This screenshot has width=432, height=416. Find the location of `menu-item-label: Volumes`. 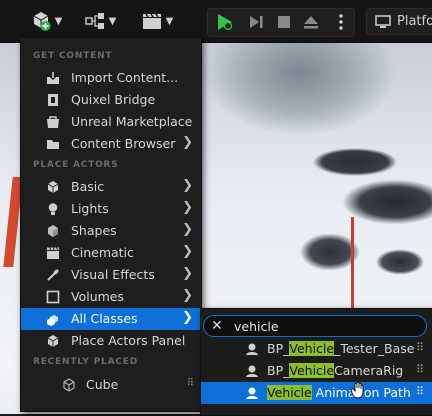

menu-item-label: Volumes is located at coordinates (98, 296).